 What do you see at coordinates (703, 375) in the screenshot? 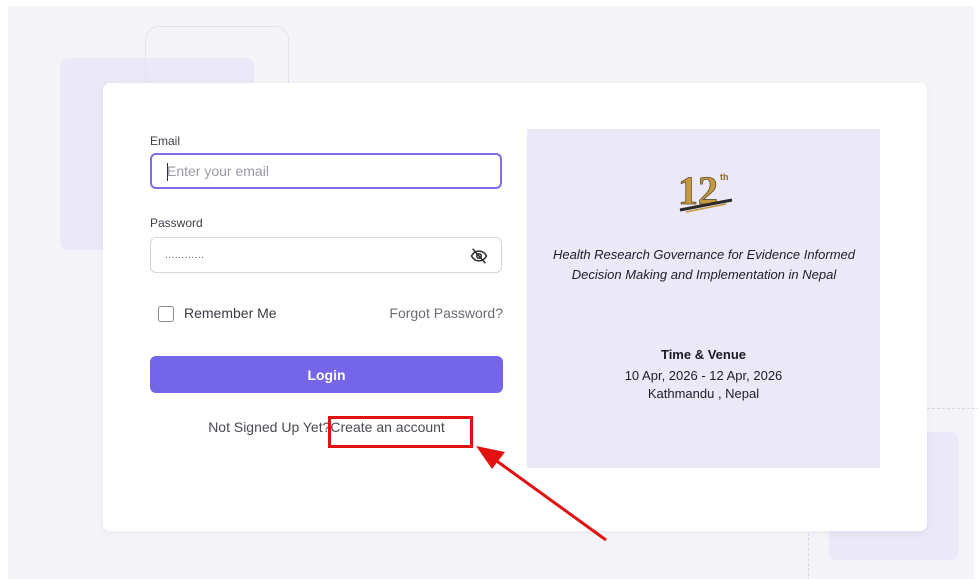
I see `event-dates: 10 Apr, 2026 - 12 Apr, 2026` at bounding box center [703, 375].